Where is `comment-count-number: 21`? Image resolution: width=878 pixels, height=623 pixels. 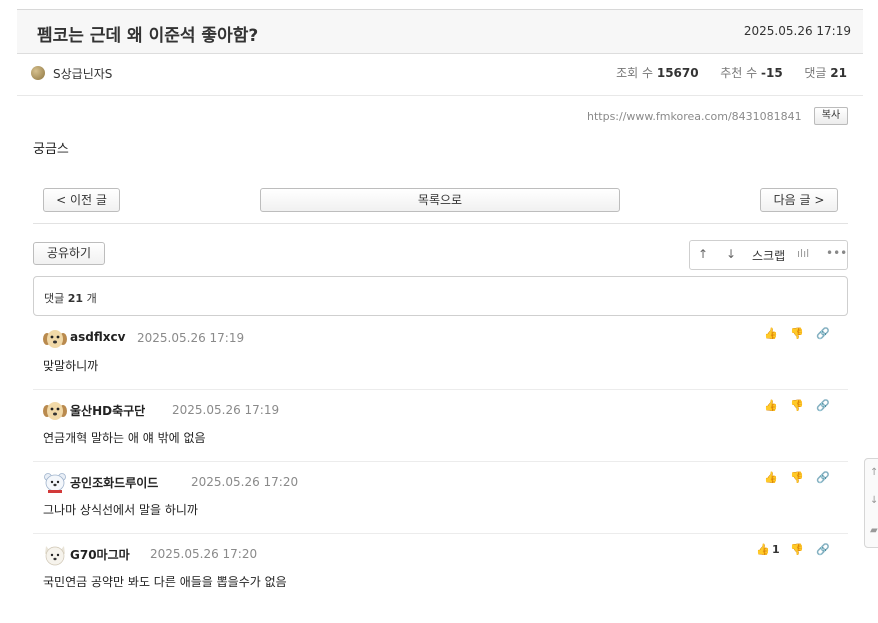
comment-count-number: 21 is located at coordinates (75, 298).